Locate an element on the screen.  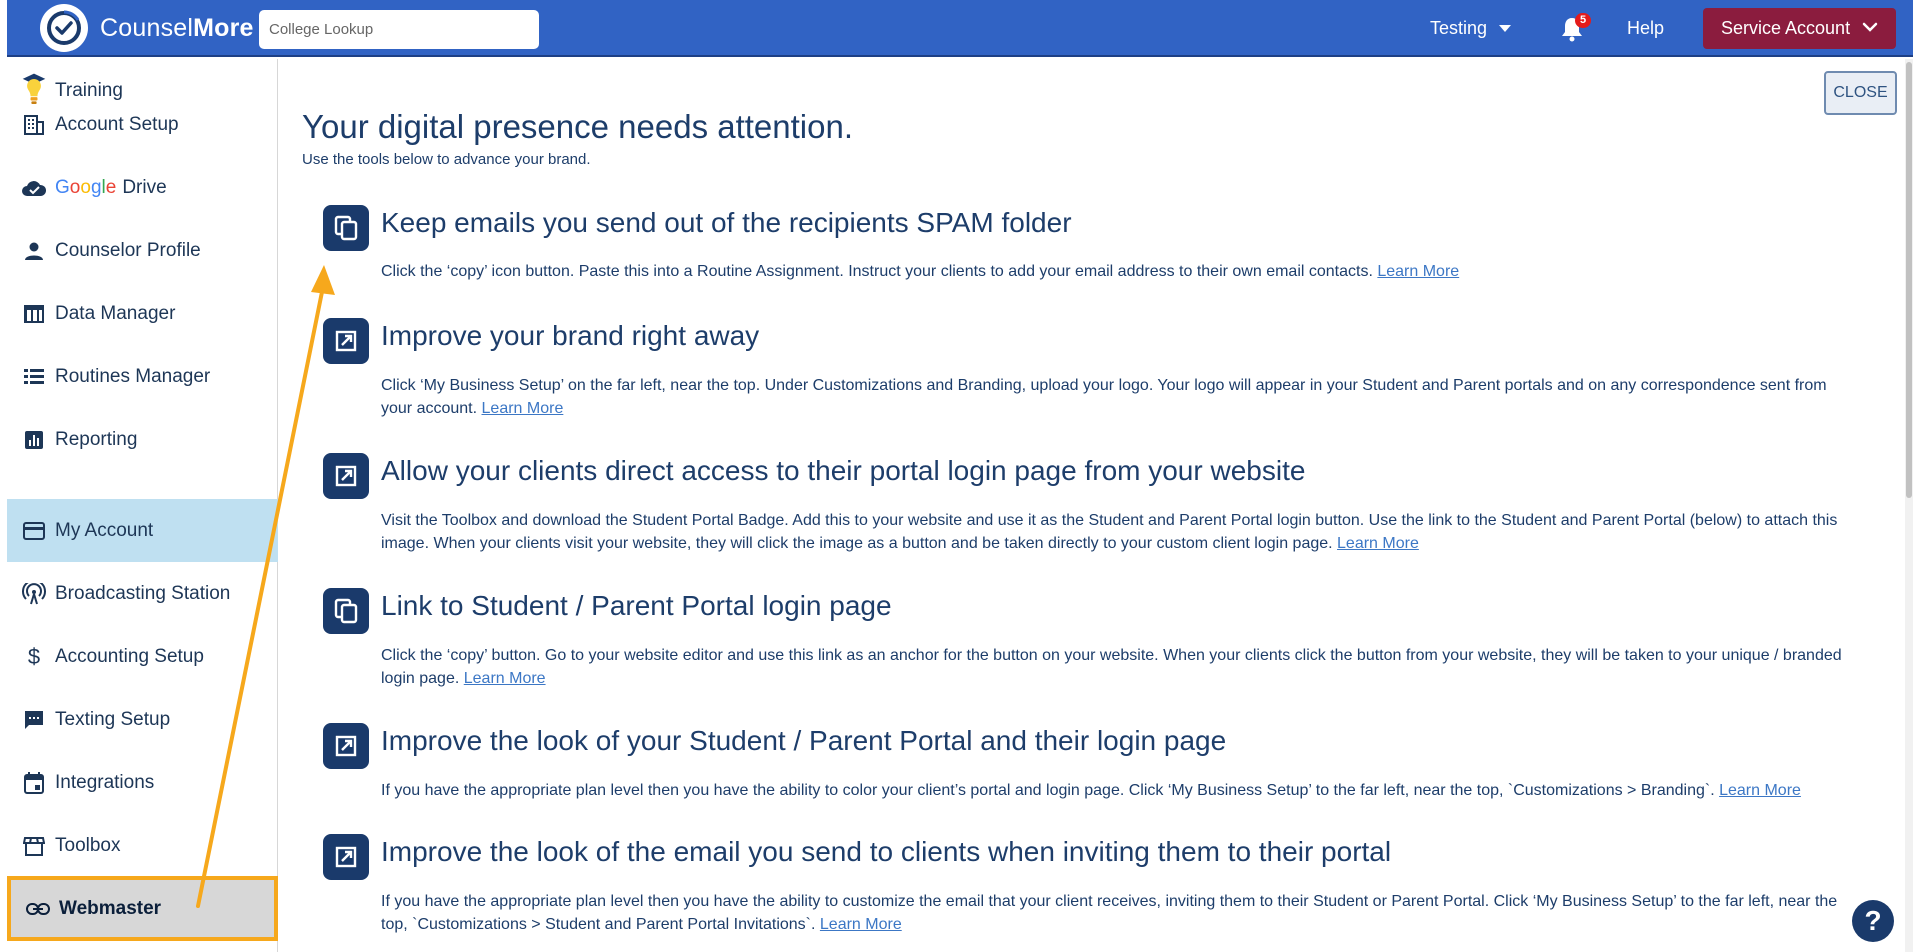
sidebar-item-label: Counselor Profile is located at coordinates (128, 250).